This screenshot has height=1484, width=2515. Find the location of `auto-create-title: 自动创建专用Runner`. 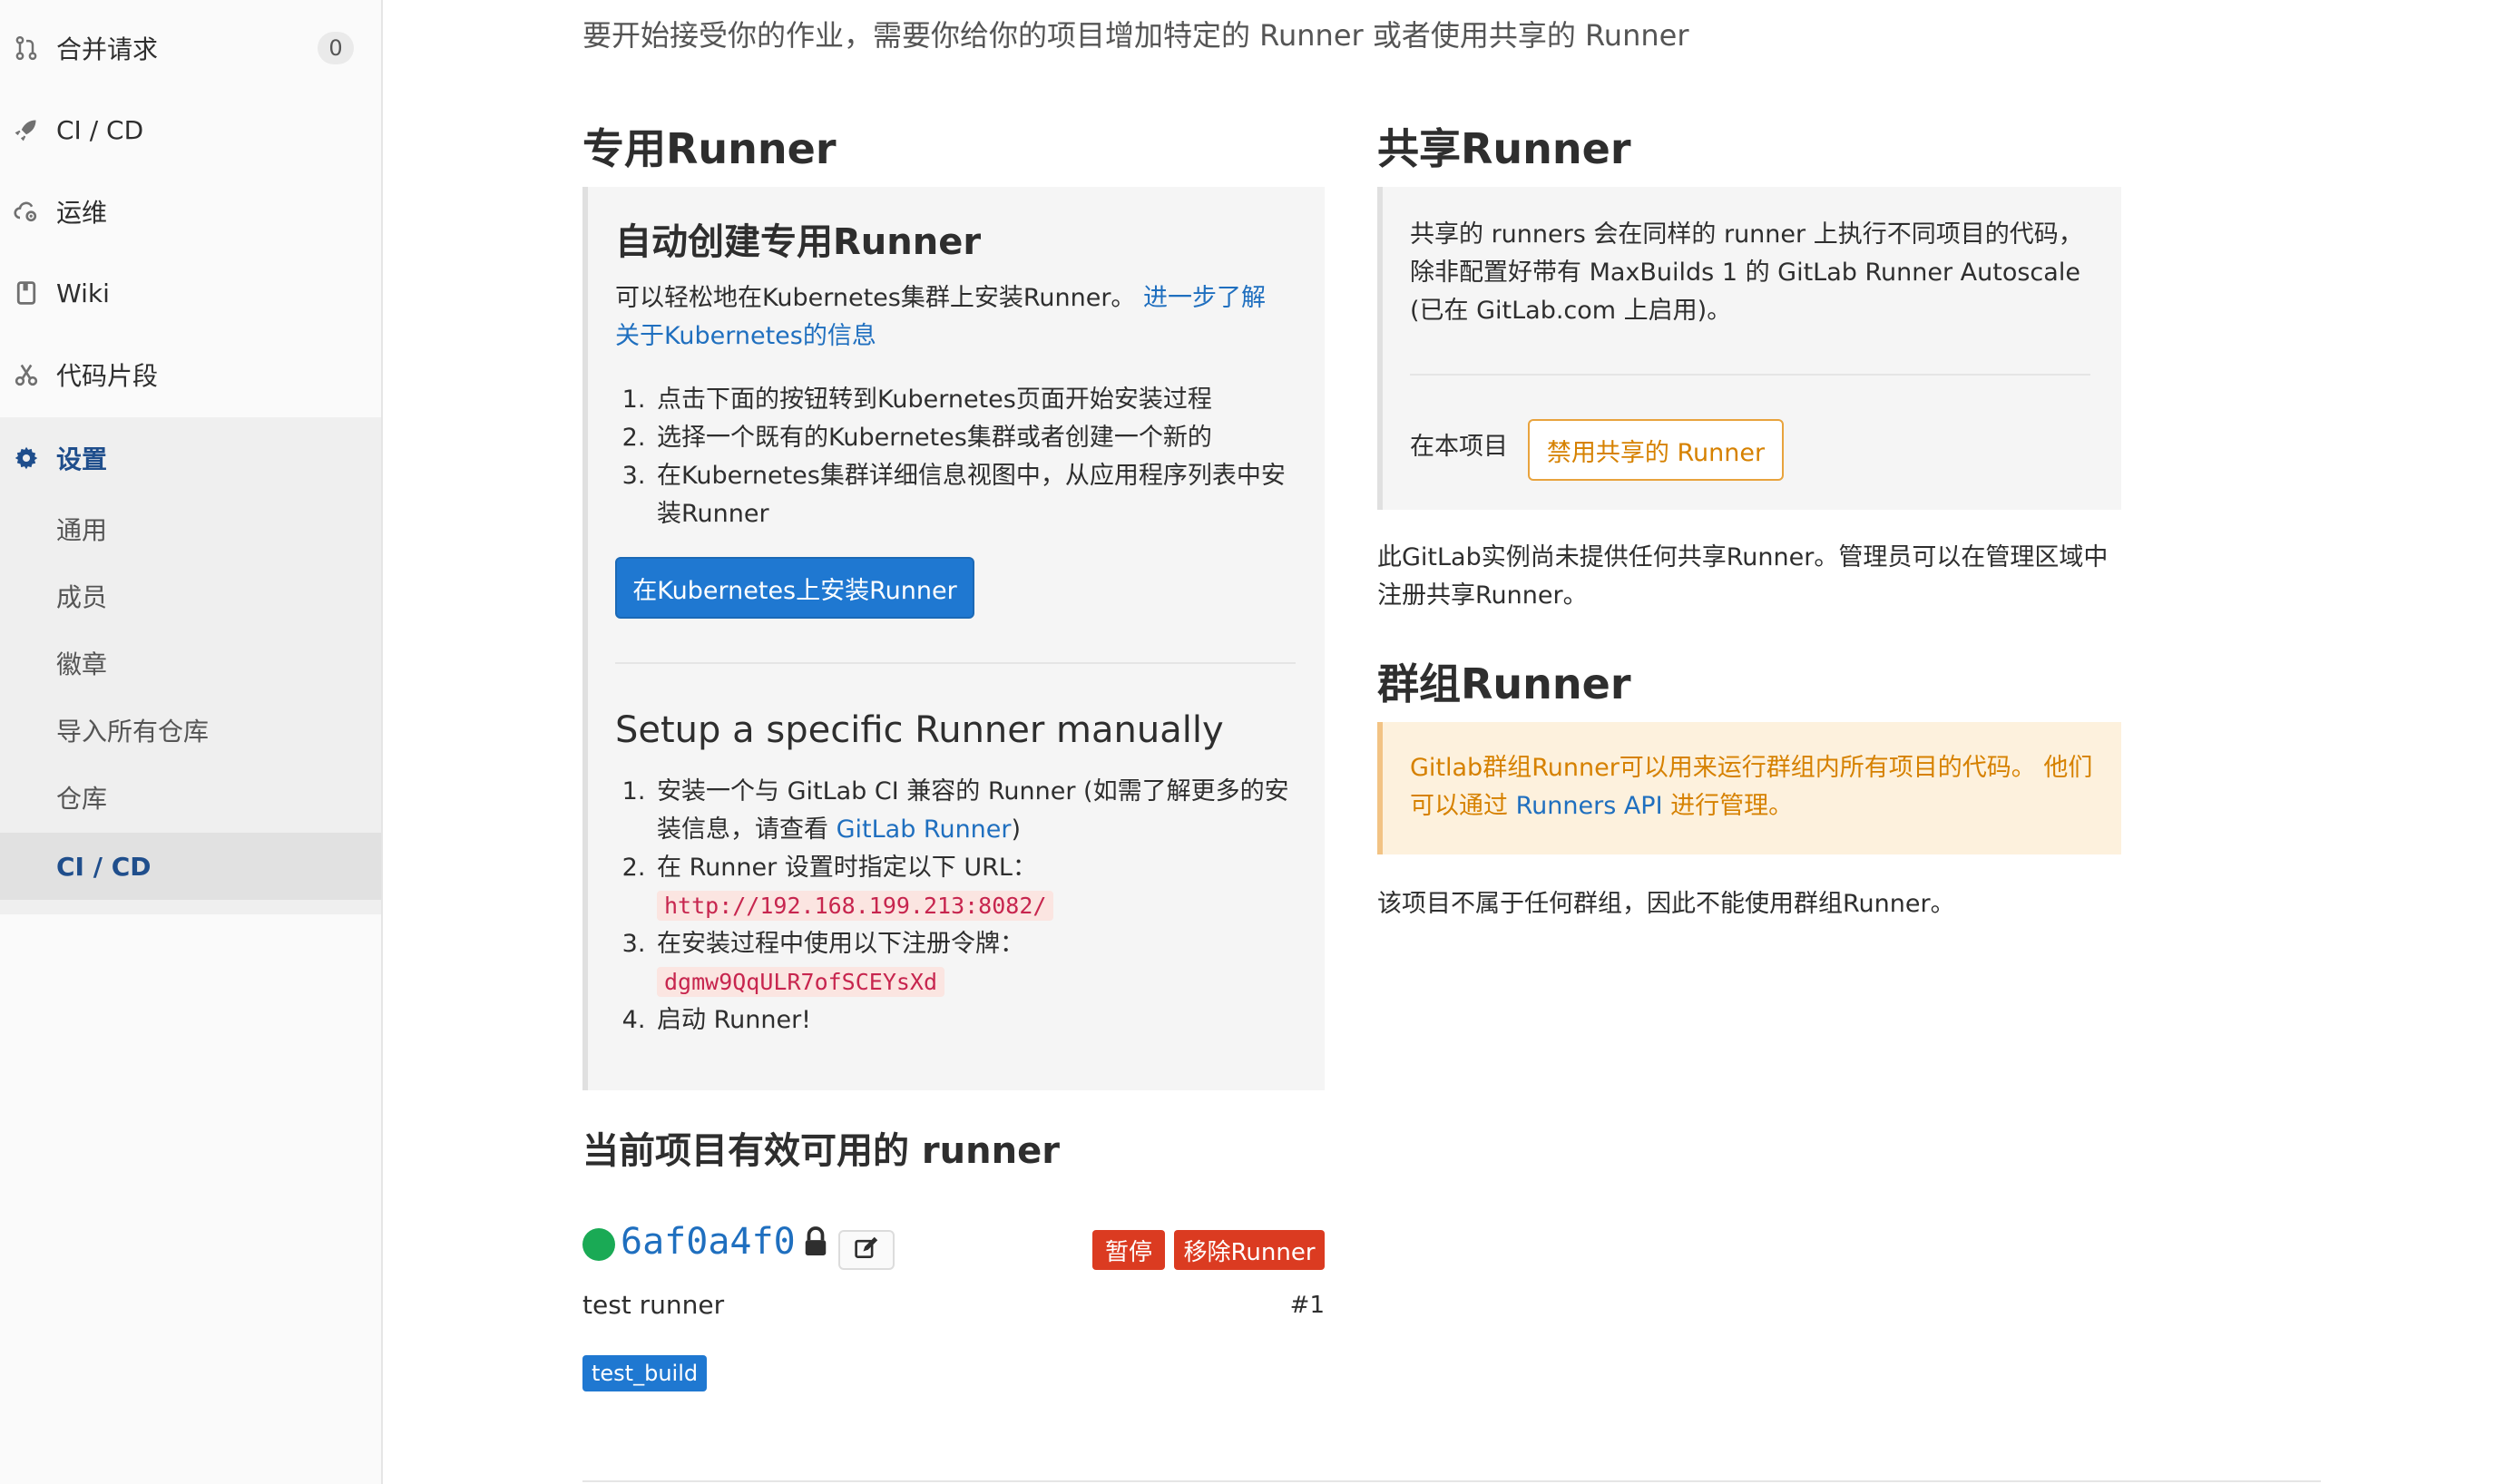

auto-create-title: 自动创建专用Runner is located at coordinates (798, 242).